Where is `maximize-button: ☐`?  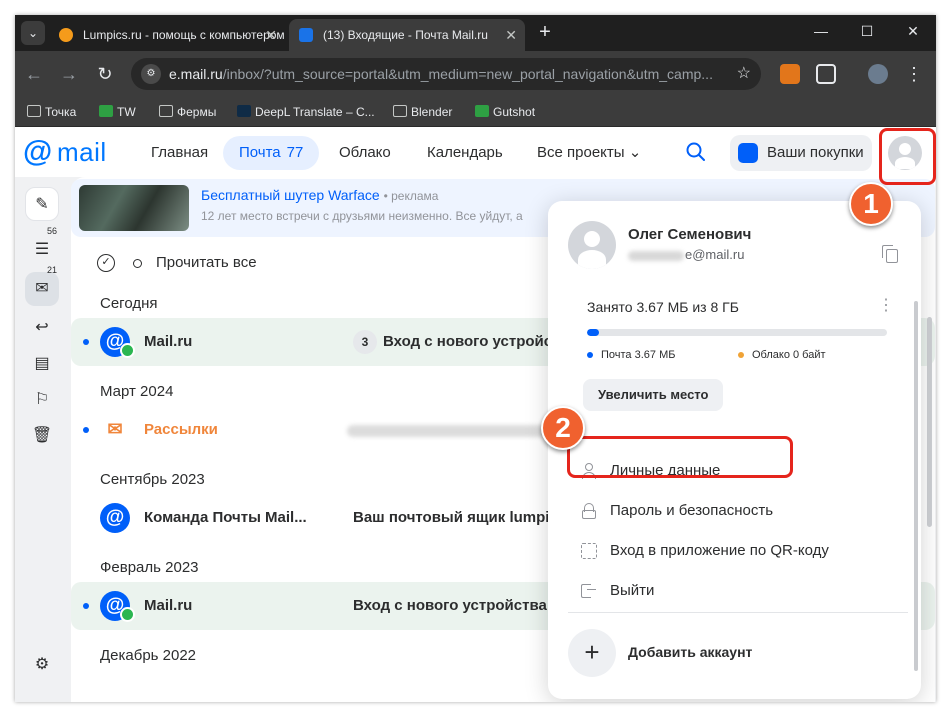 maximize-button: ☐ is located at coordinates (867, 31).